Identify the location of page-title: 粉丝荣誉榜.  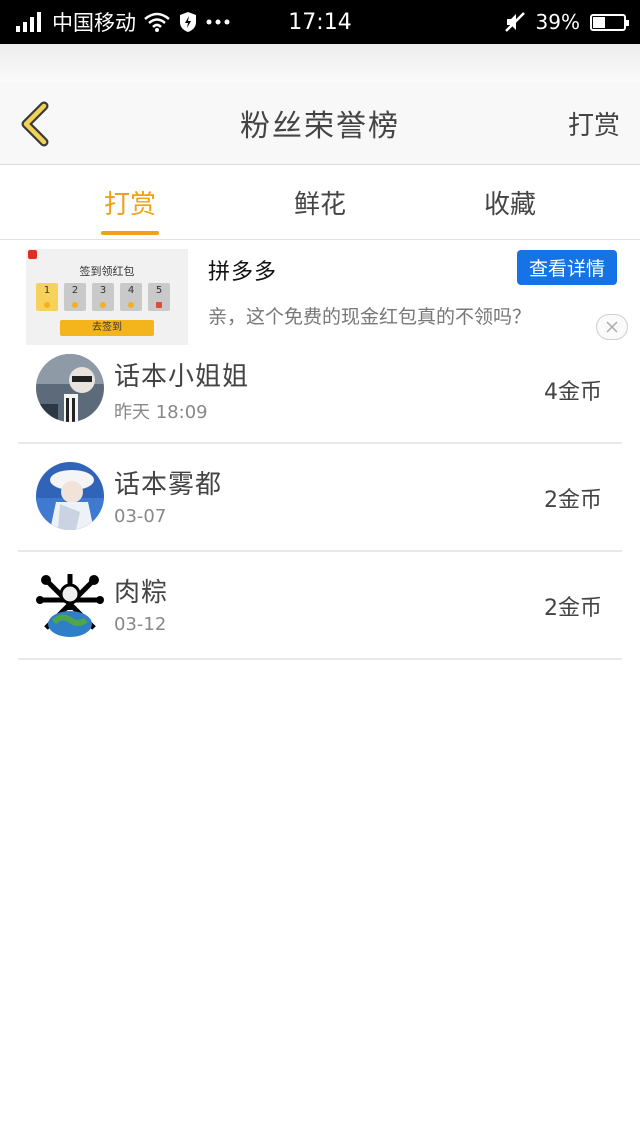
(320, 126).